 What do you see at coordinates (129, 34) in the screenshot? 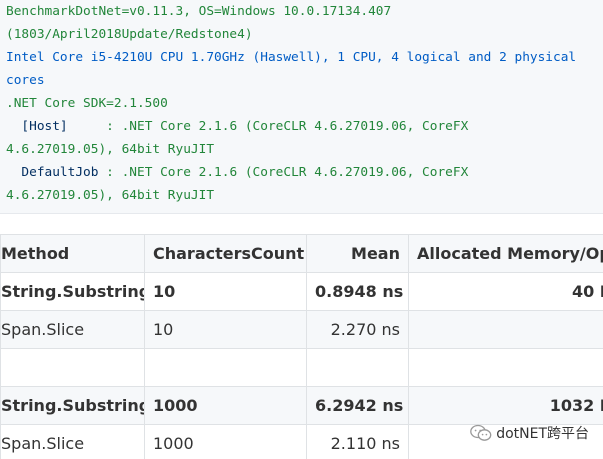
I see `os-build-line: (1803/April2018Update/Redstone4)` at bounding box center [129, 34].